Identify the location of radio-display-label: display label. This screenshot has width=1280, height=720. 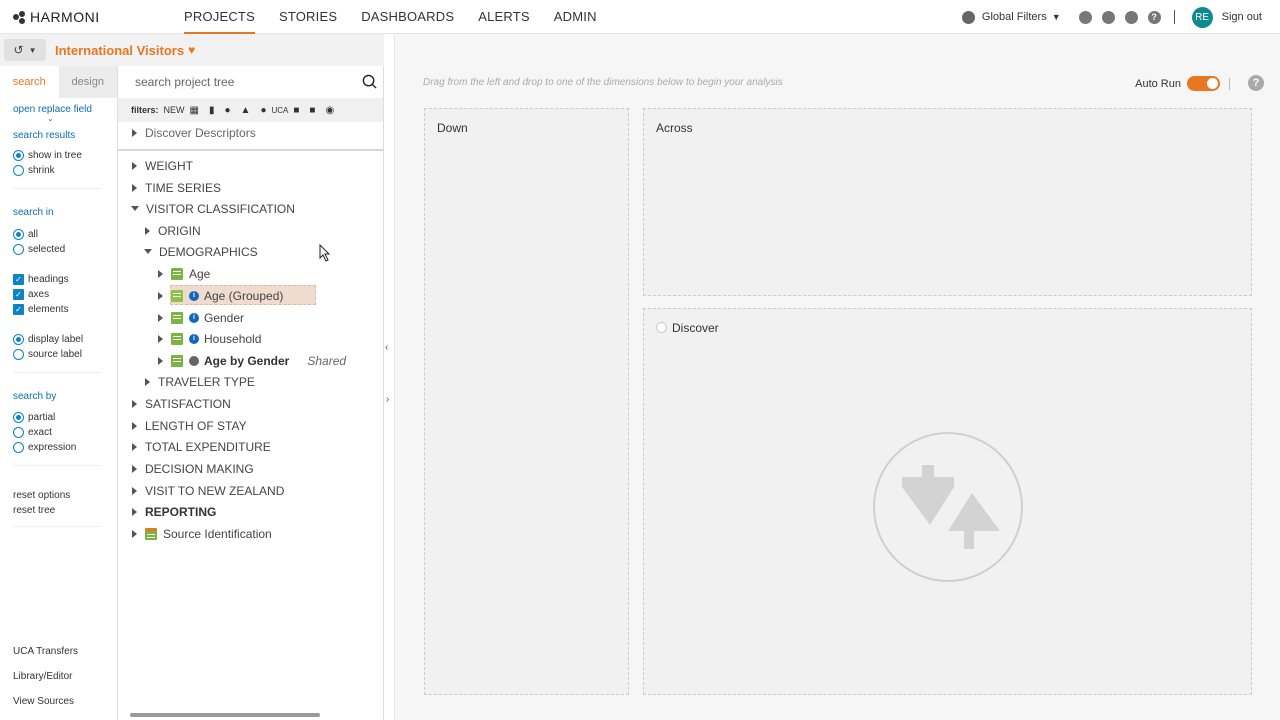
(65, 339).